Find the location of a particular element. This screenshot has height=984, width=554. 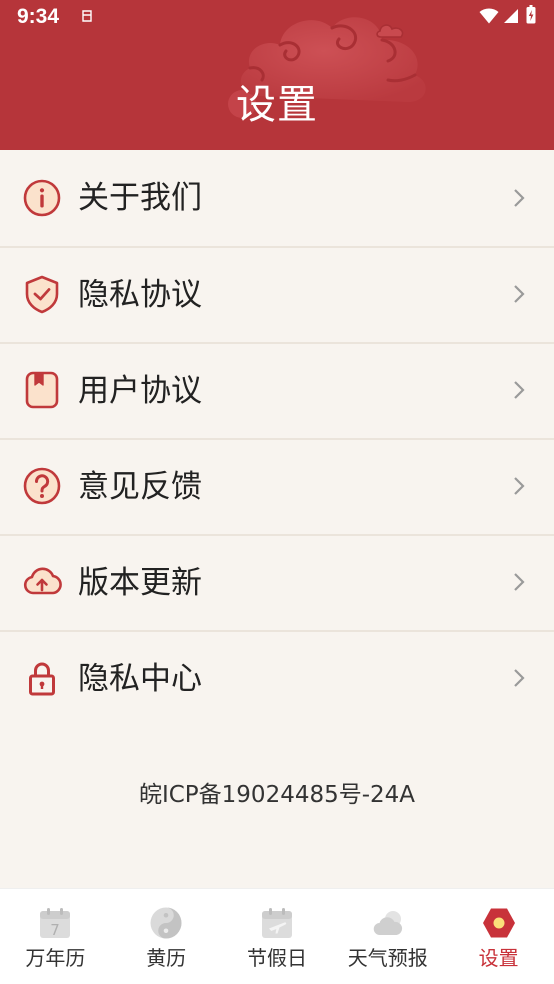

info-icon is located at coordinates (42, 198).